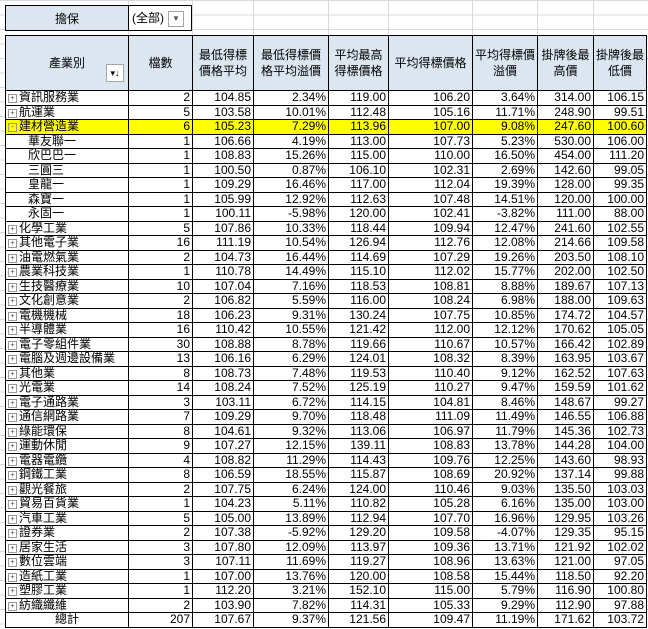  Describe the element at coordinates (358, 170) in the screenshot. I see `cell-value: 106.10` at that location.